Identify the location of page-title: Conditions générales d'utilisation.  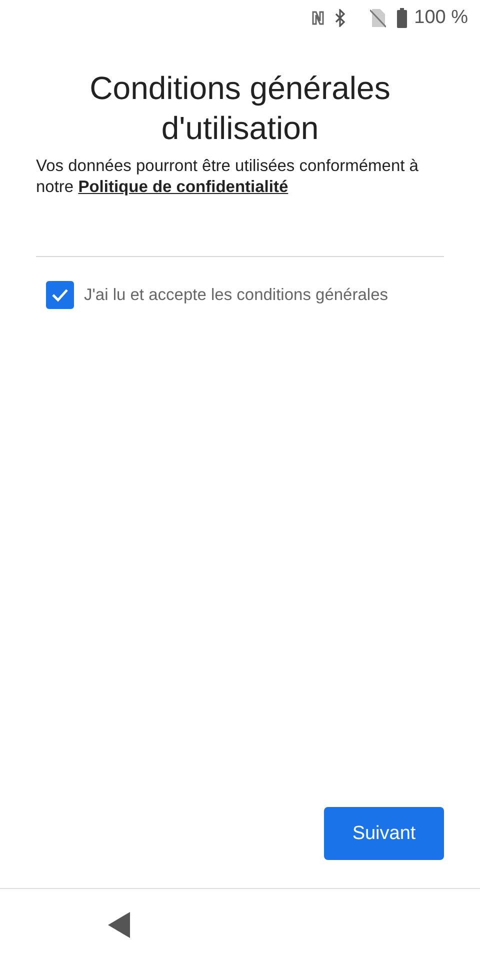
(240, 108).